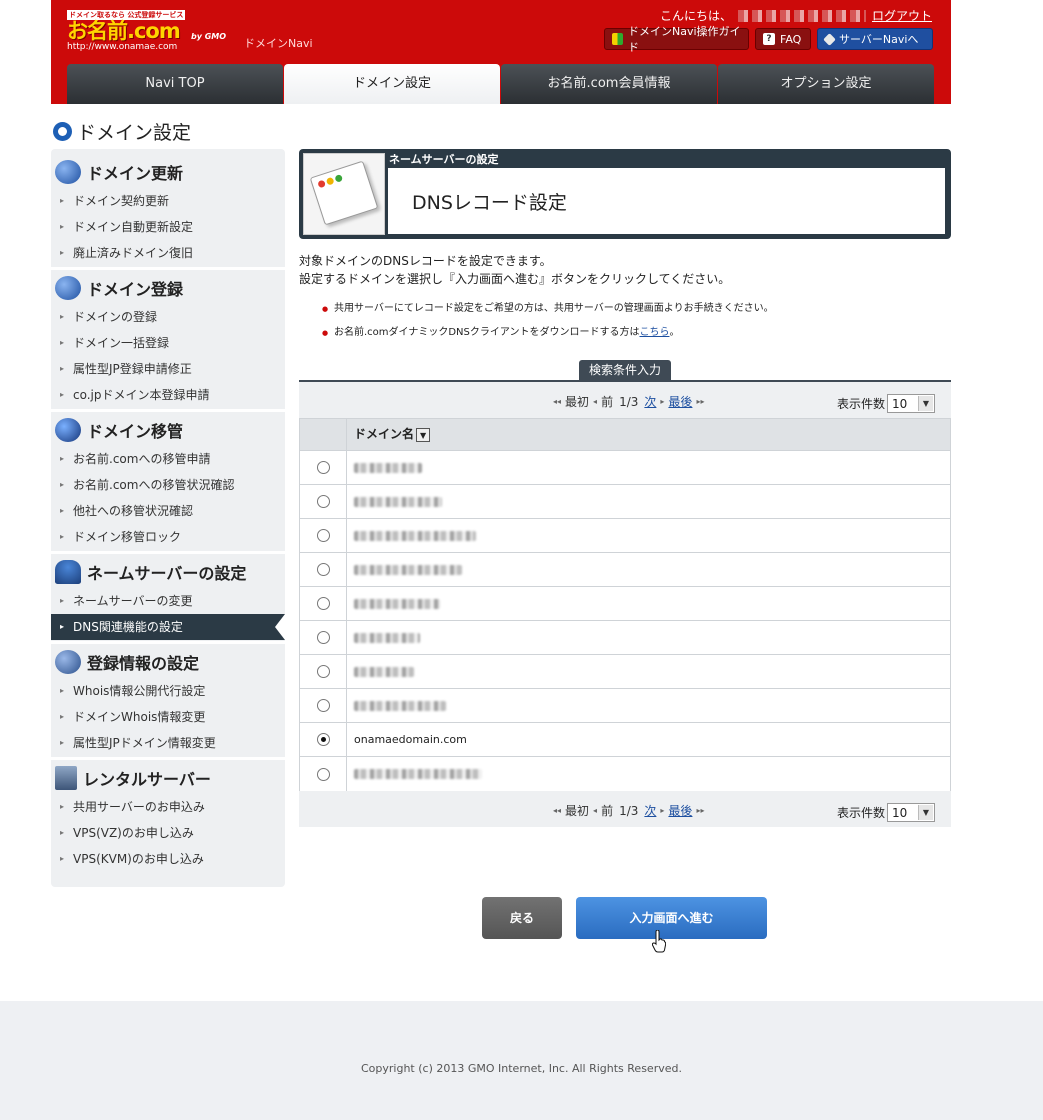 This screenshot has width=1043, height=1120. What do you see at coordinates (168, 395) in the screenshot?
I see `sidebar-item-cojp-register: co.jpドメイン本登録申請` at bounding box center [168, 395].